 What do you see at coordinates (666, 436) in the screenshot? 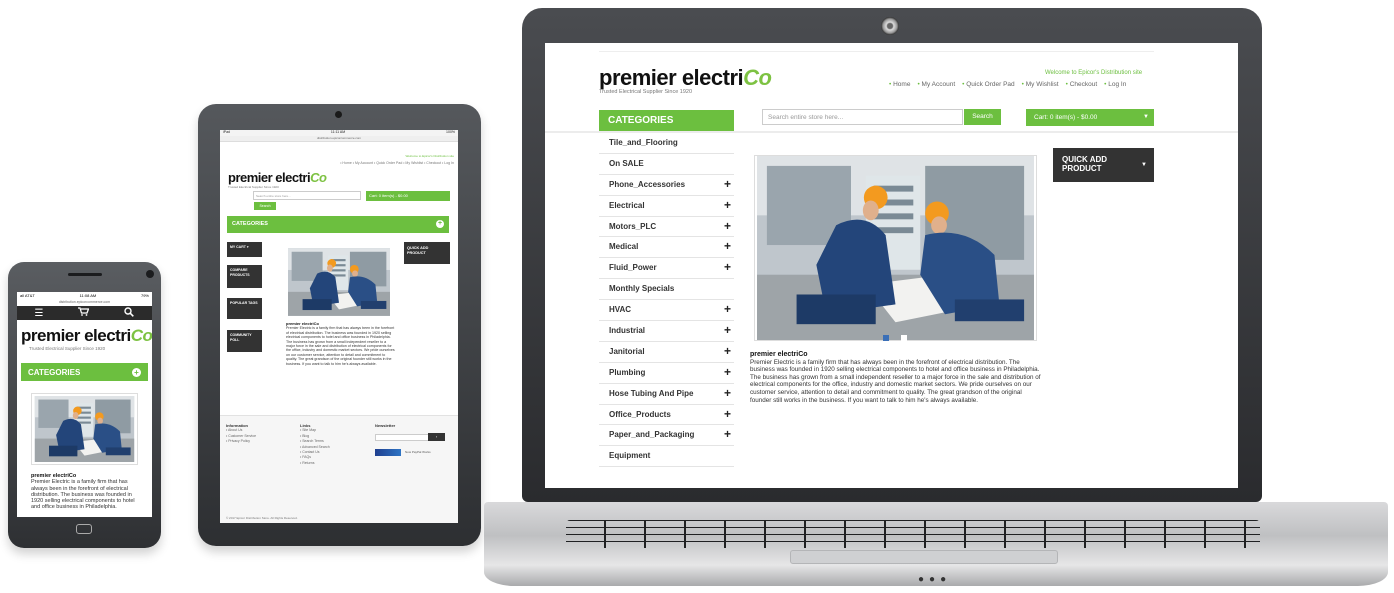
I see `category-item: Paper_and_Packaging +` at bounding box center [666, 436].